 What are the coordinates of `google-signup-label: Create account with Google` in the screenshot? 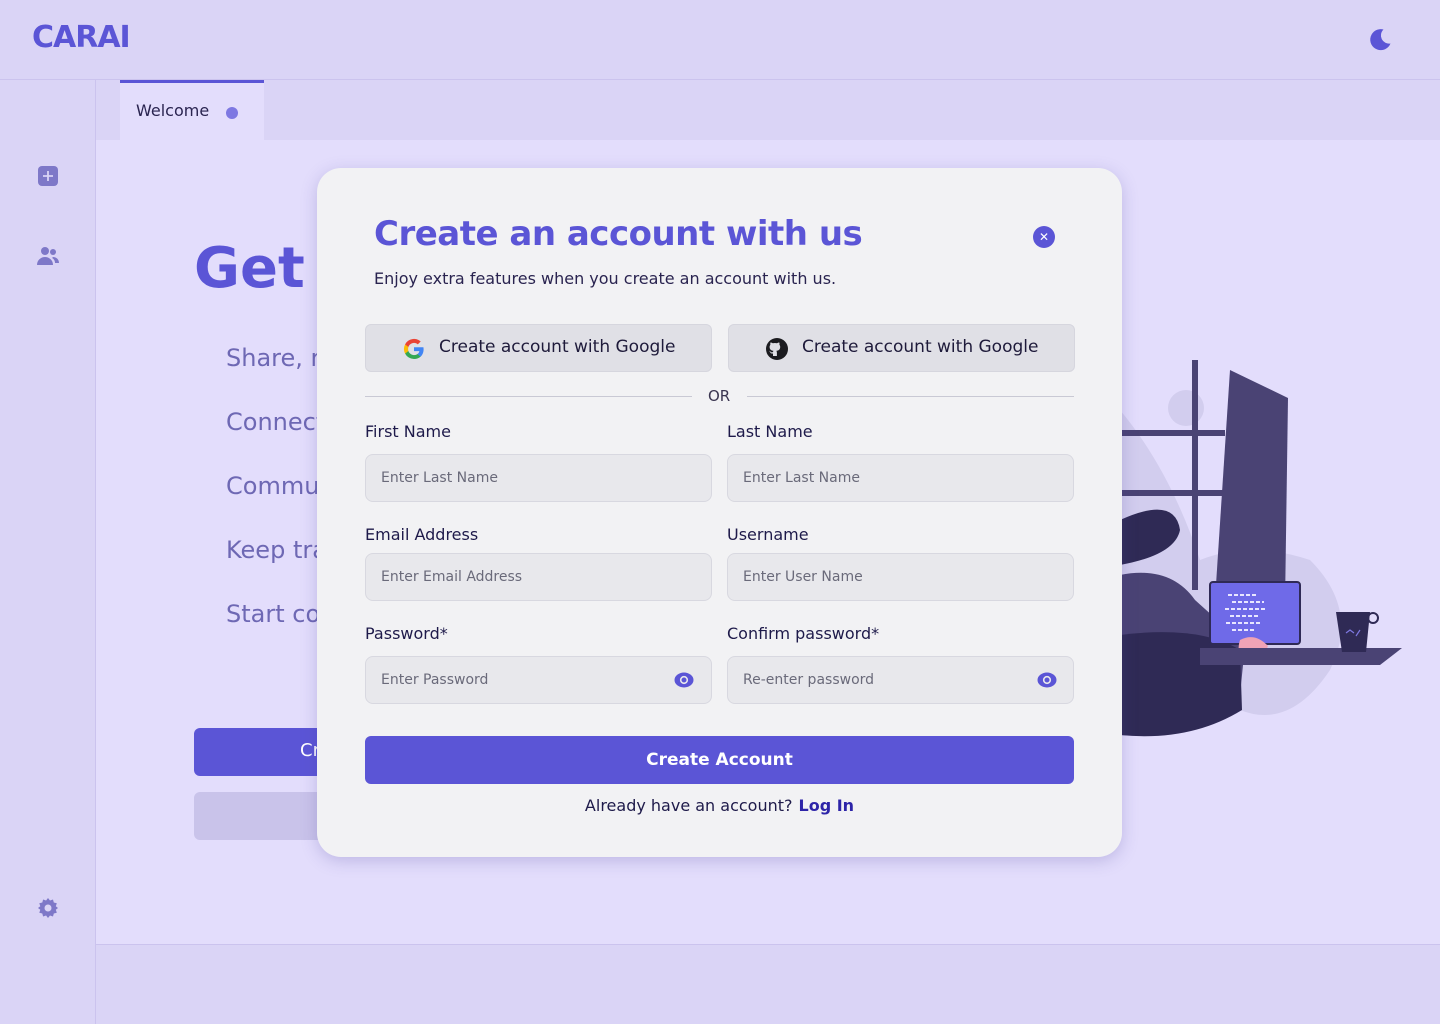 It's located at (557, 347).